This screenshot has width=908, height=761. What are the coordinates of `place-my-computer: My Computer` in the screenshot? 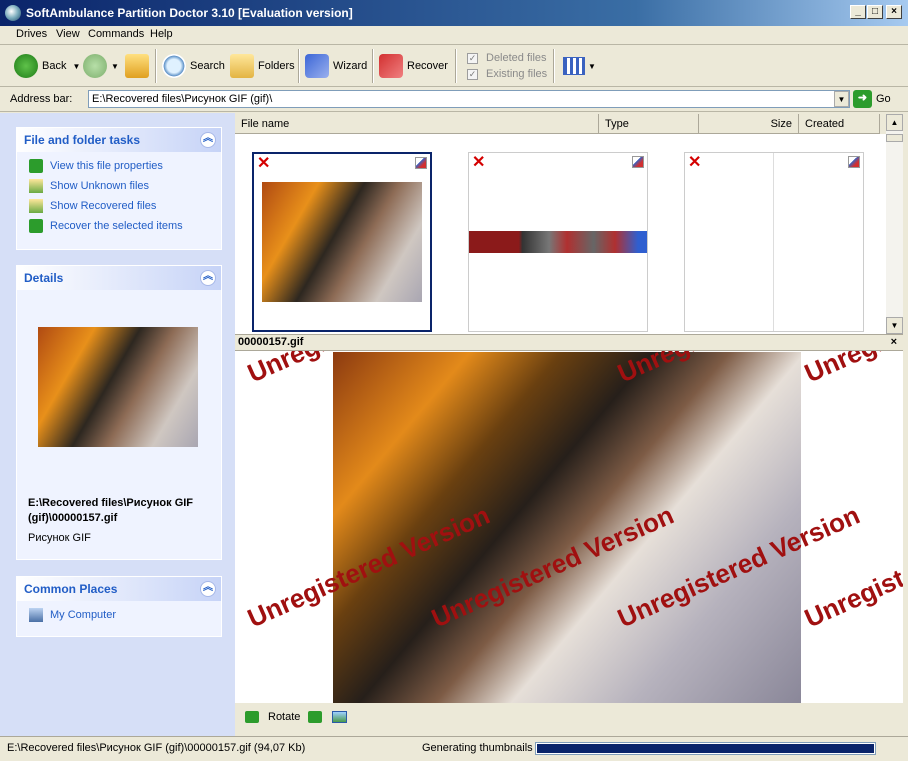 It's located at (119, 615).